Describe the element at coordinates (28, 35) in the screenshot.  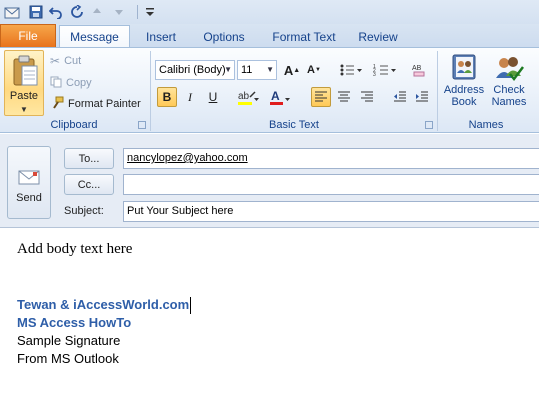
I see `tab-file: File` at that location.